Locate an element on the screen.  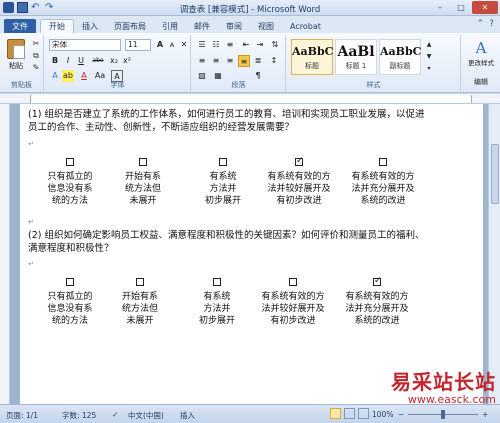
q2-option-2: 开始有系 统方法但 未展开 is located at coordinates (140, 302).